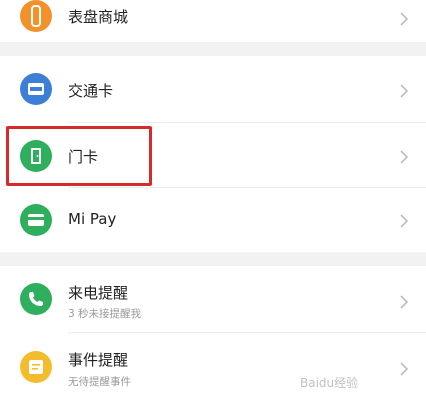 This screenshot has width=426, height=400. I want to click on row-label: Mi Pay, so click(92, 219).